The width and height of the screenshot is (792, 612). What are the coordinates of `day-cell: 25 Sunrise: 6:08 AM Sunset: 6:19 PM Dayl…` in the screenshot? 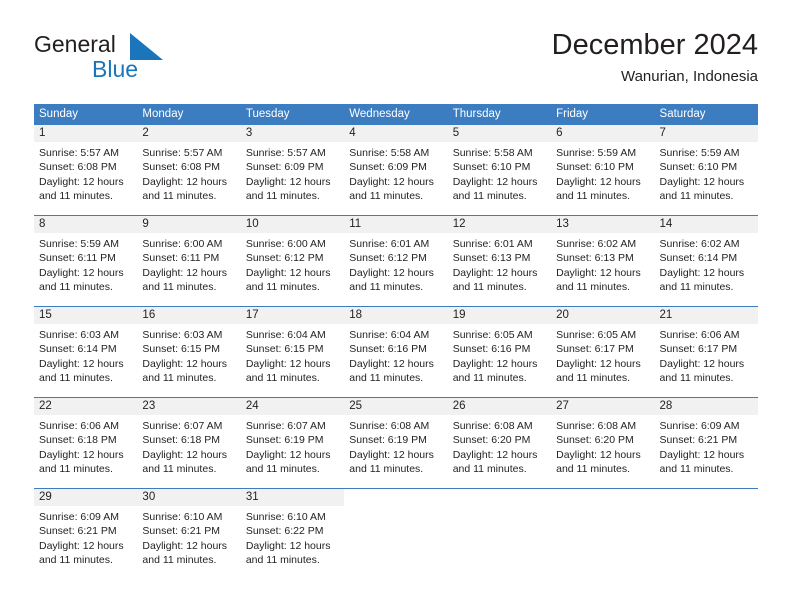 It's located at (396, 443).